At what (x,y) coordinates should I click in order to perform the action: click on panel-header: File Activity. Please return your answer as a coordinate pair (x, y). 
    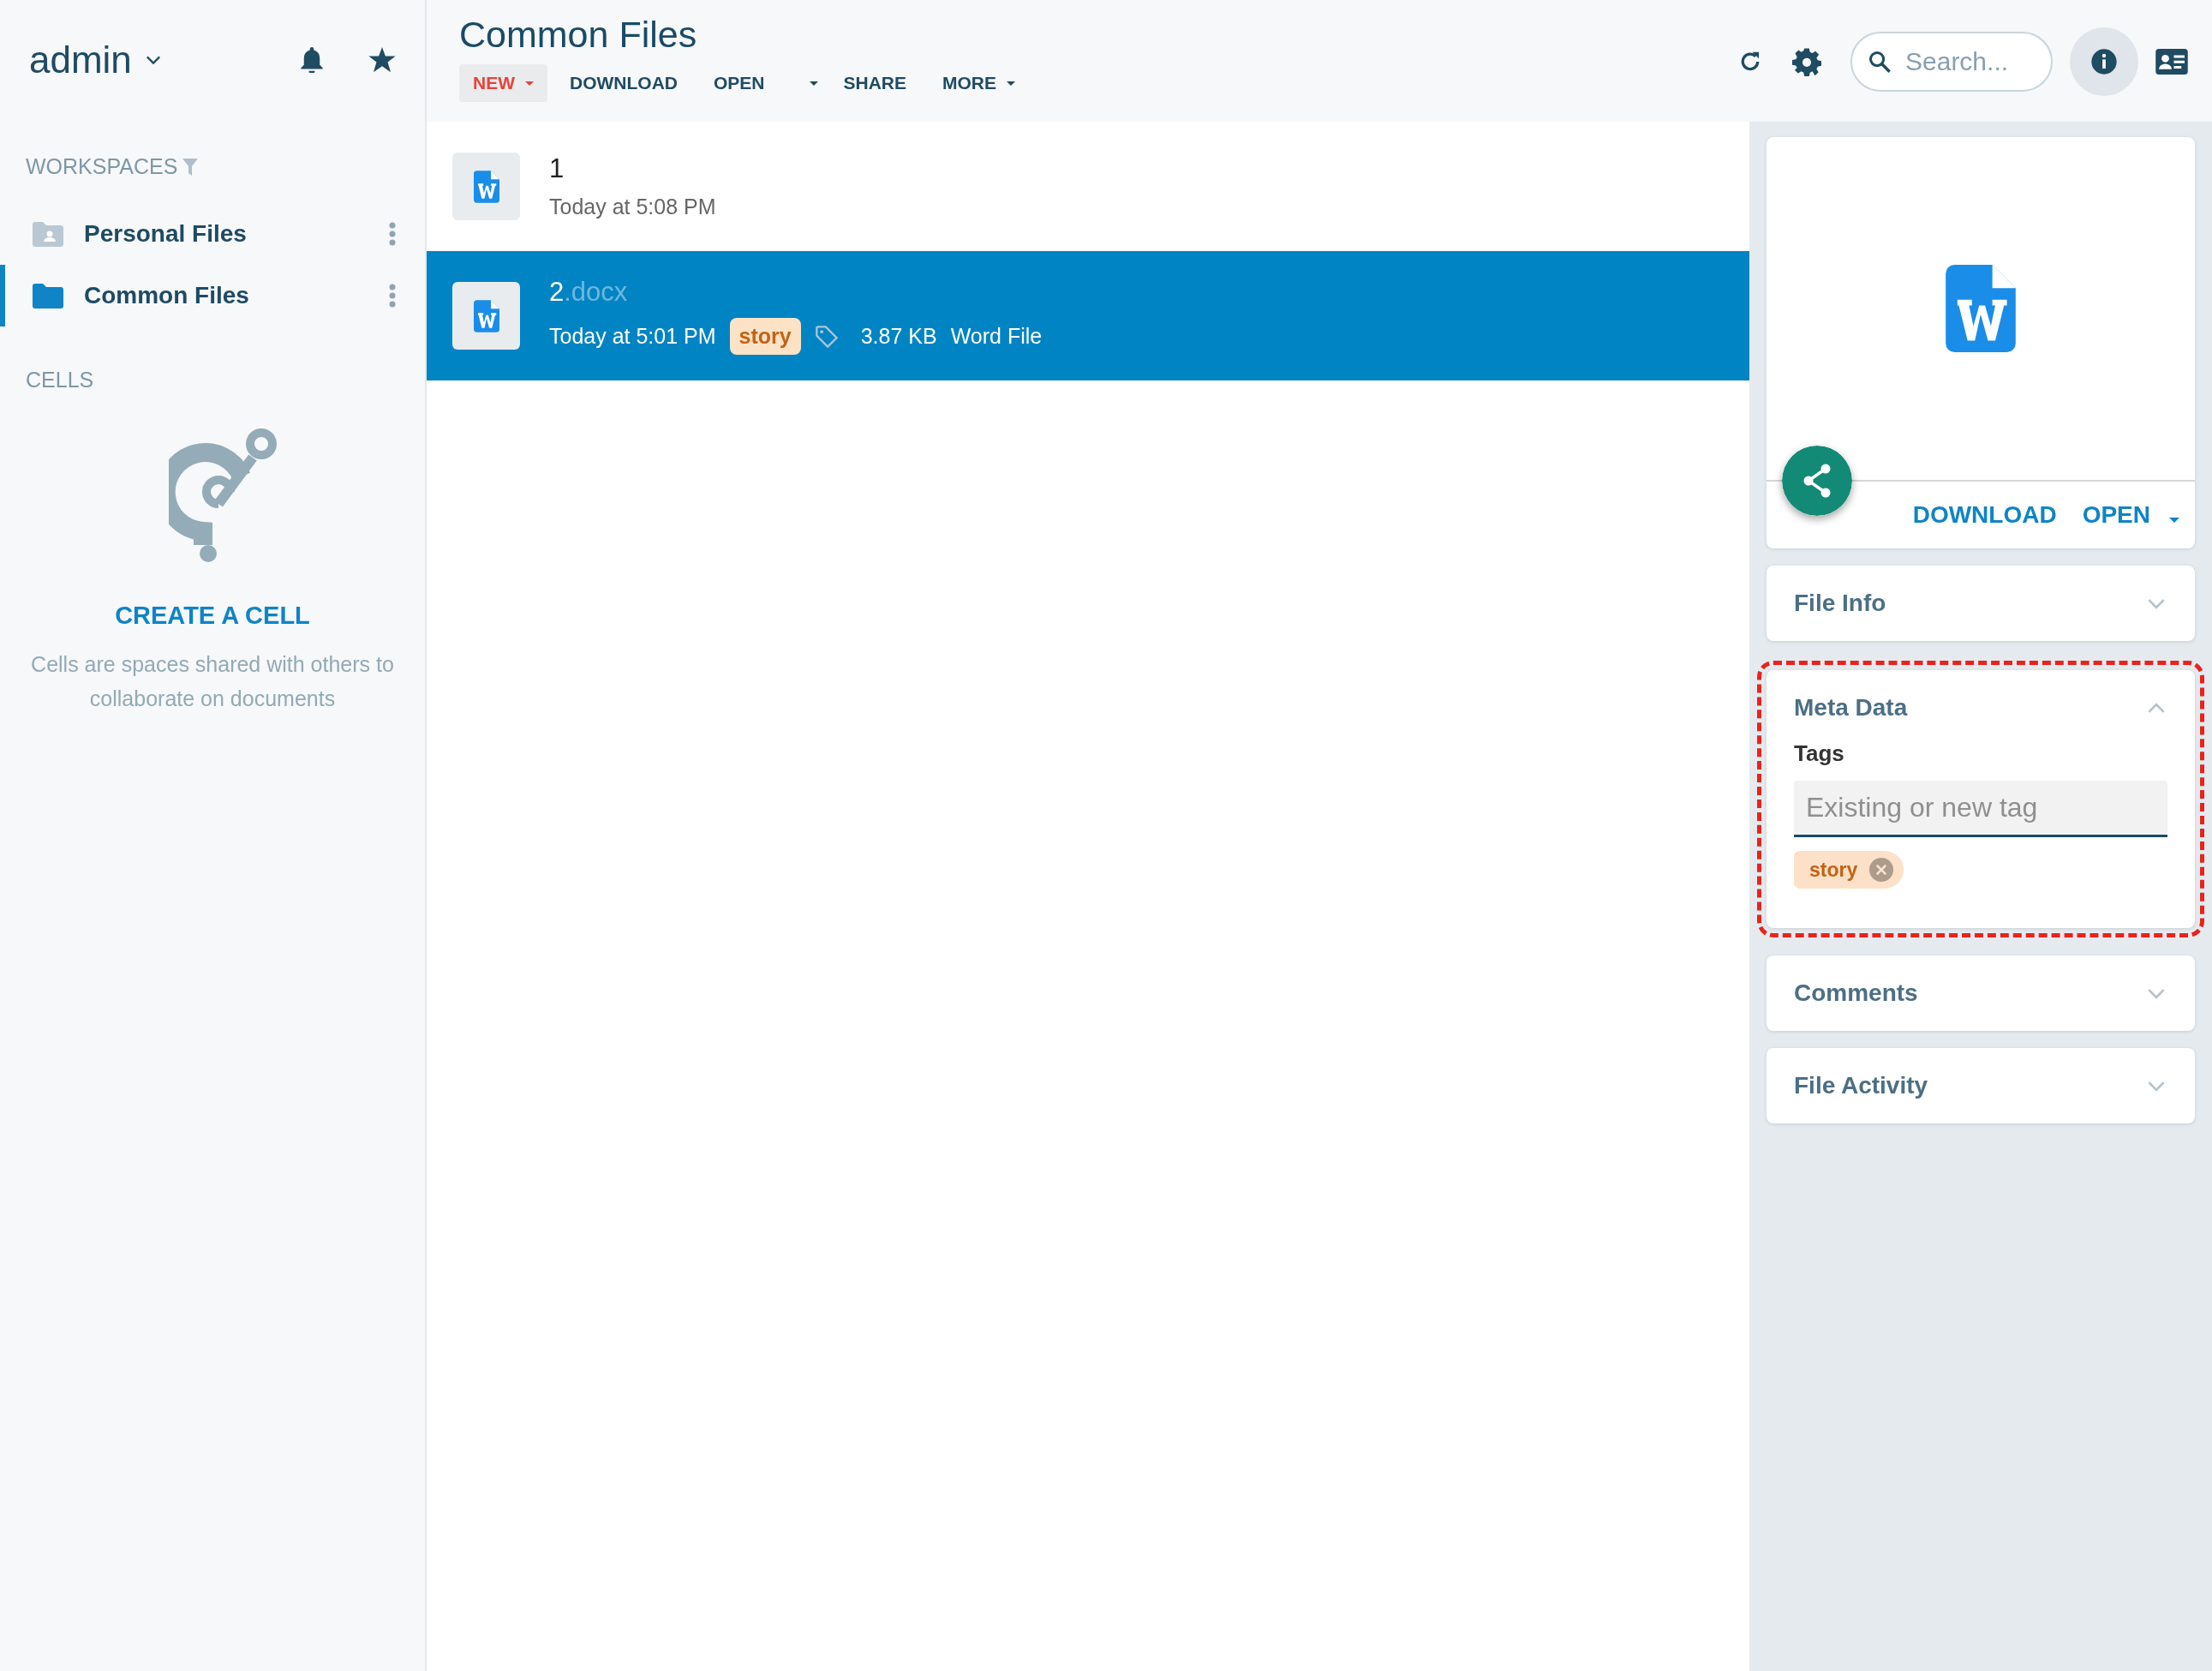
    Looking at the image, I should click on (1981, 1085).